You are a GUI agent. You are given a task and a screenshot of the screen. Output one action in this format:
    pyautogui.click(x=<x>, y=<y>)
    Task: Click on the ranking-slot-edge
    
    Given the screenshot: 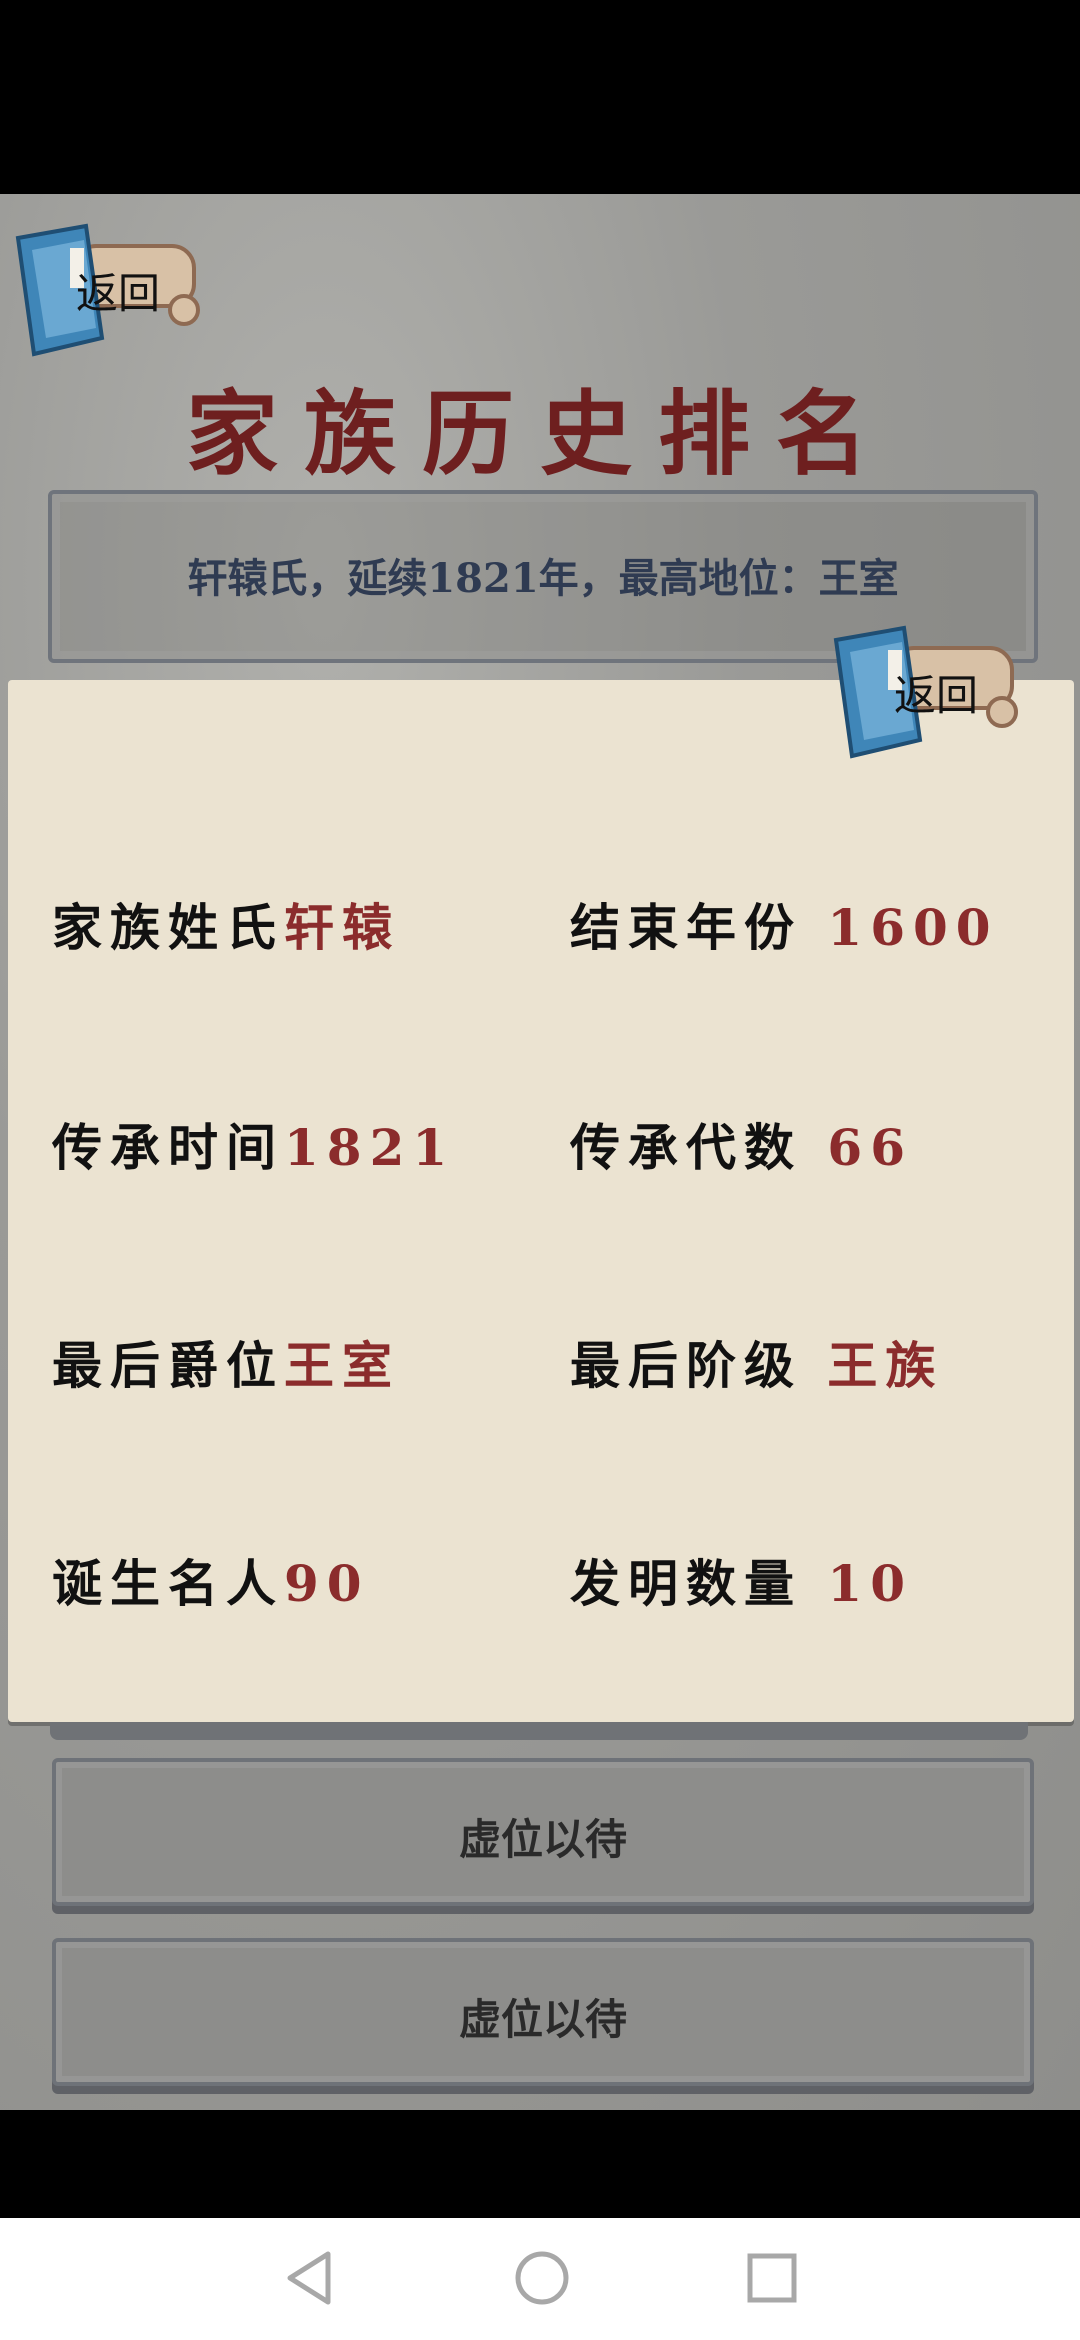 What is the action you would take?
    pyautogui.click(x=539, y=1731)
    